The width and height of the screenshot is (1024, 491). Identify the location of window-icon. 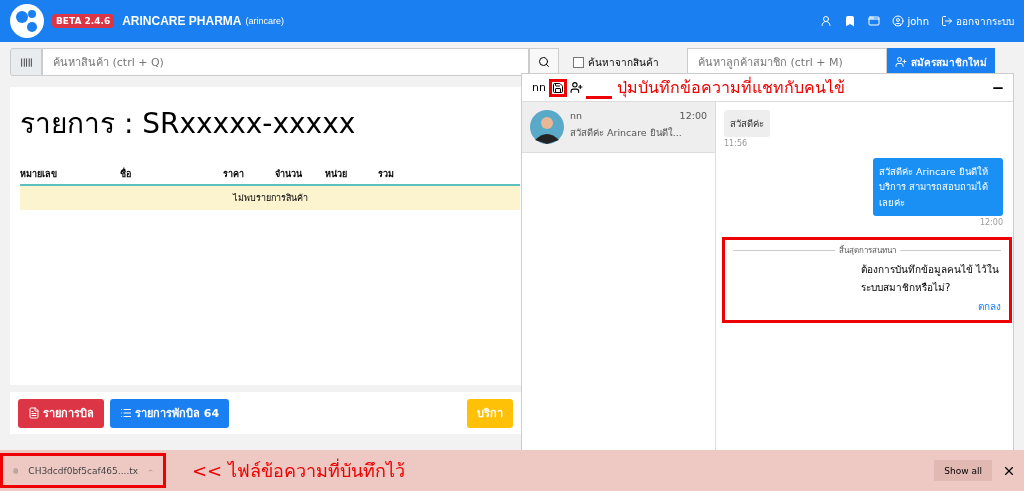
(874, 21).